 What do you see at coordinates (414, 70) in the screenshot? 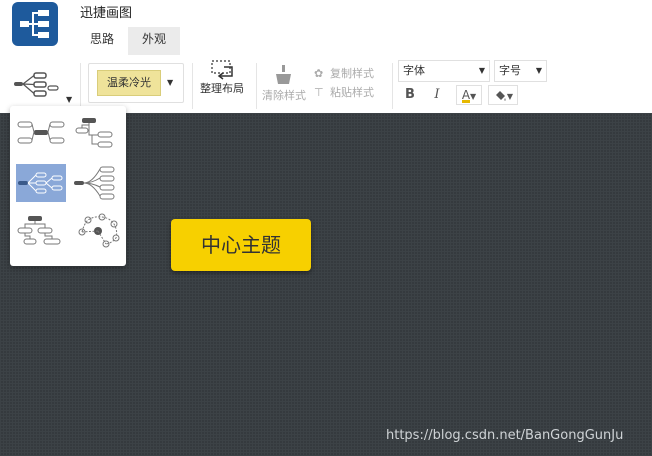
I see `font-family-value: 字体` at bounding box center [414, 70].